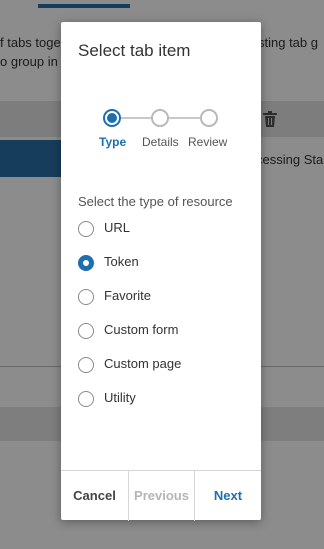 Image resolution: width=324 pixels, height=549 pixels. I want to click on radio-label: Favorite, so click(127, 295).